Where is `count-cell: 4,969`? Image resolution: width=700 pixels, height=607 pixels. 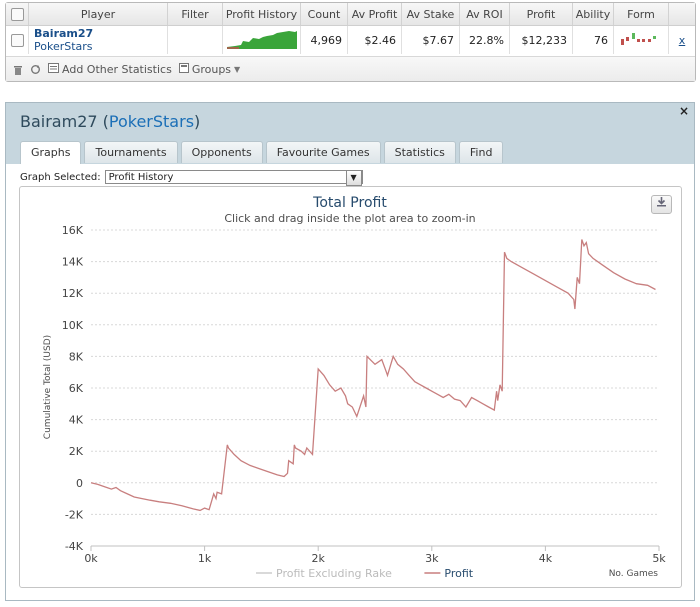 count-cell: 4,969 is located at coordinates (324, 39).